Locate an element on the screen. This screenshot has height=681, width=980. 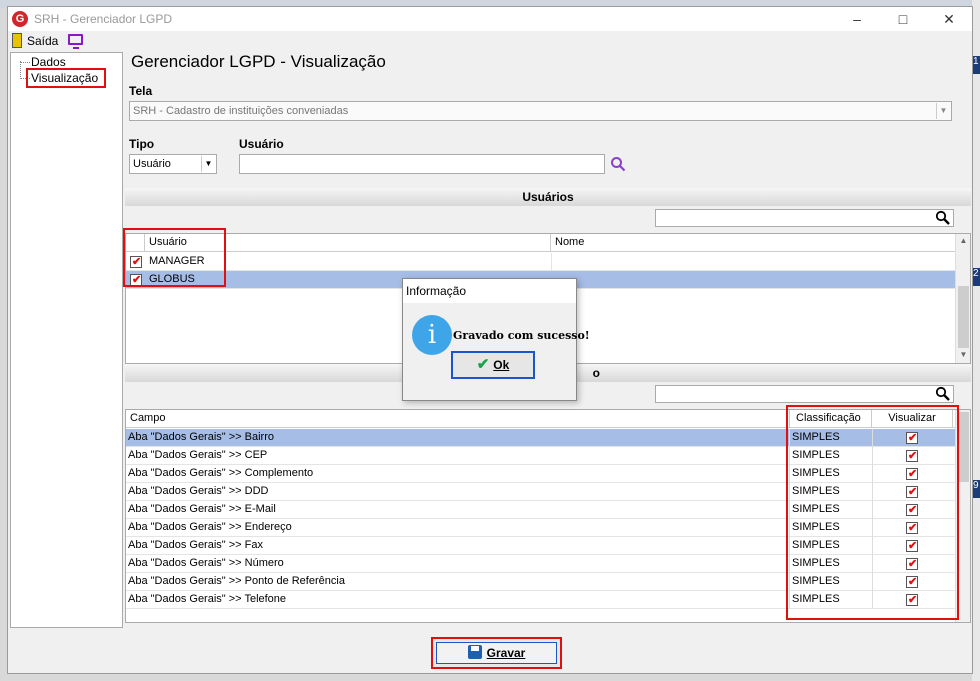
monitor-icon is located at coordinates (75, 41).